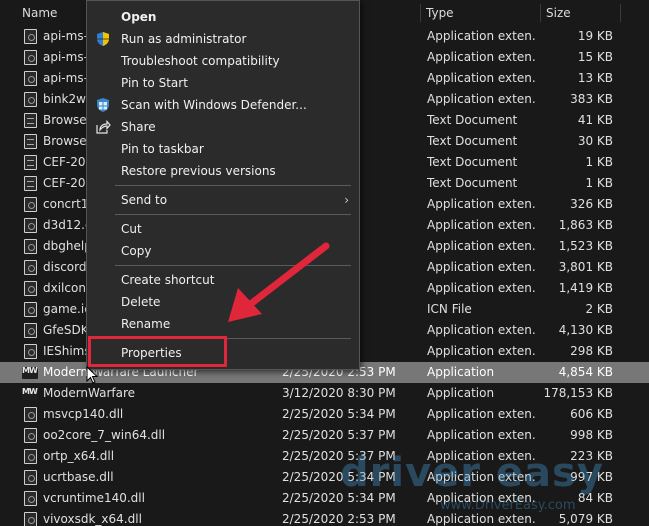 The image size is (649, 526). Describe the element at coordinates (461, 393) in the screenshot. I see `file-type: Application` at that location.